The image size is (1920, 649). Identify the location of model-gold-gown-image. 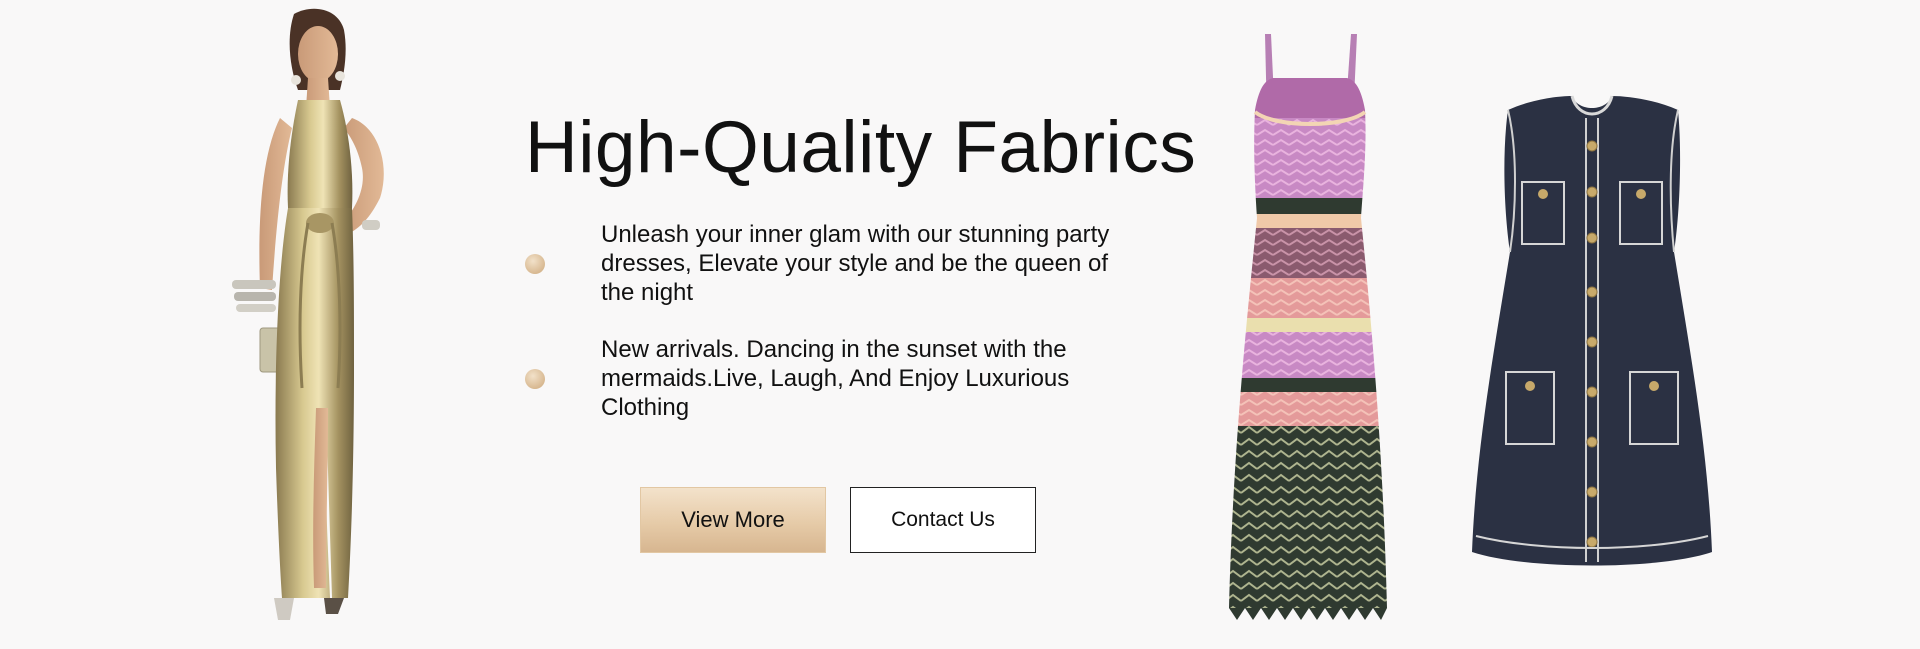
(340, 323).